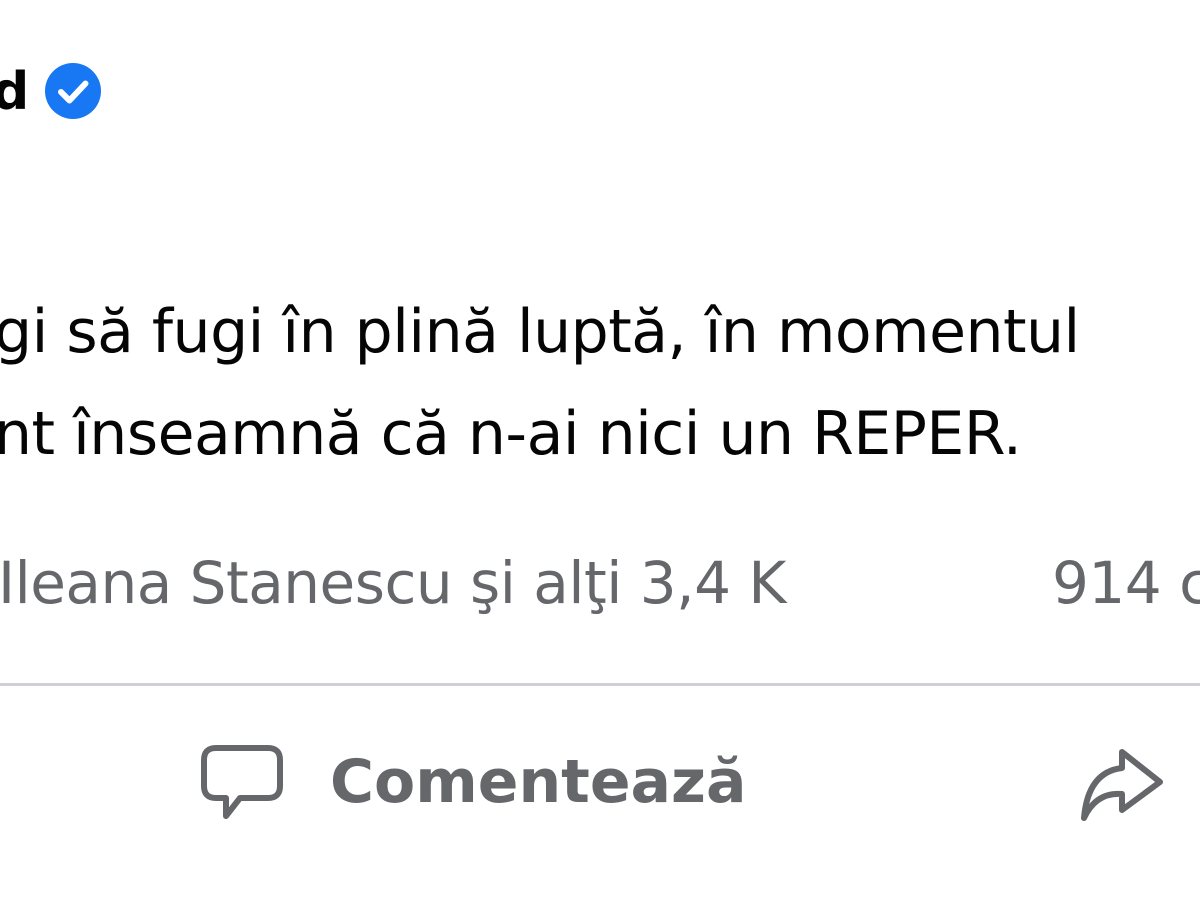 Image resolution: width=1200 pixels, height=900 pixels. I want to click on share-button, so click(1138, 784).